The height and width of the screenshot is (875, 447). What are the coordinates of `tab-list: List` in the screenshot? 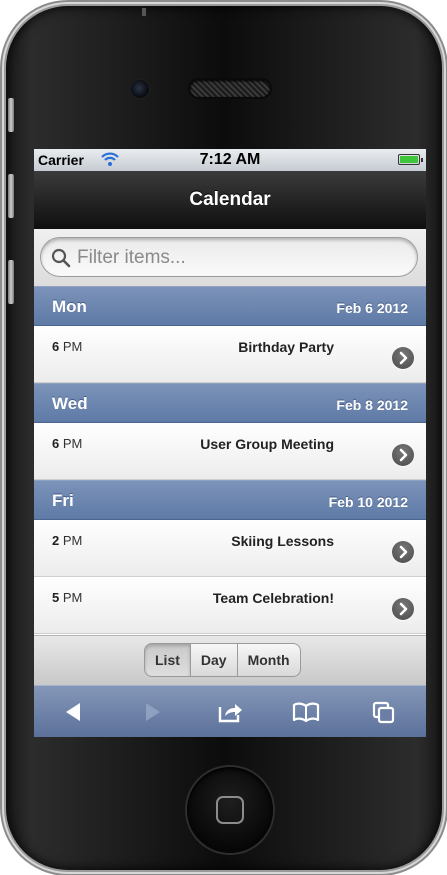 It's located at (167, 660).